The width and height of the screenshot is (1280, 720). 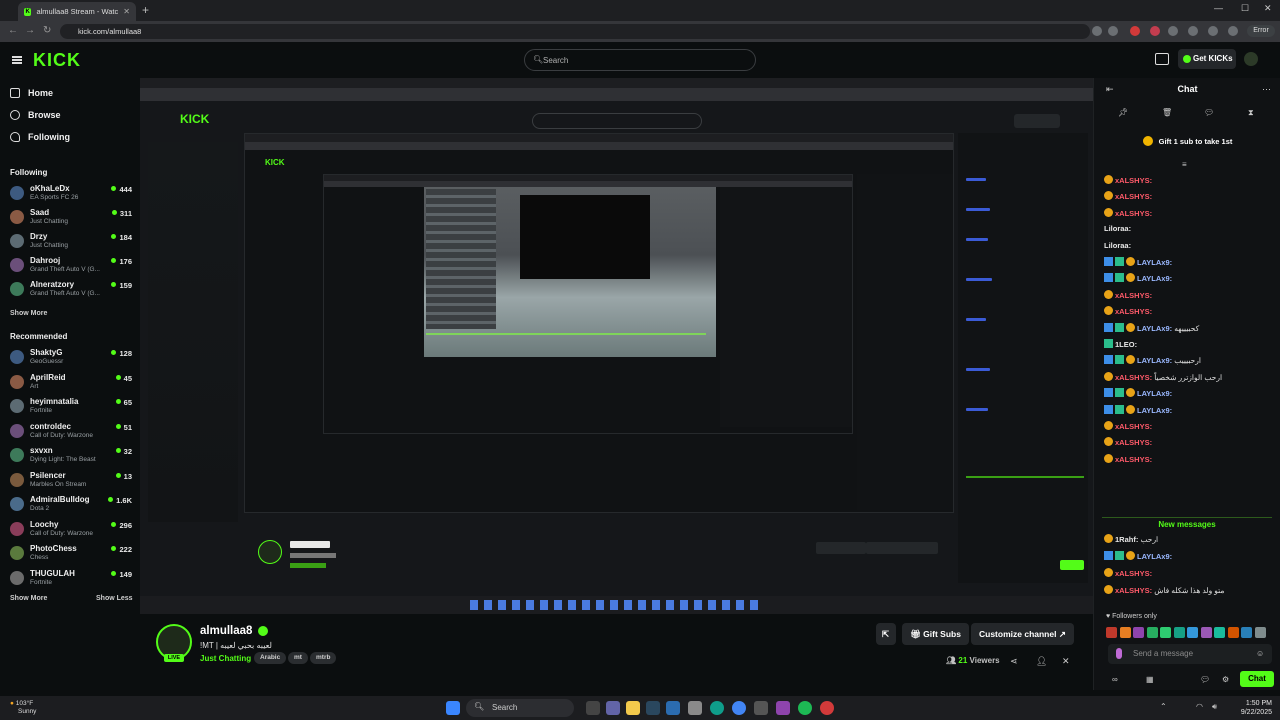 I want to click on tag-arabic: Arabic, so click(x=270, y=658).